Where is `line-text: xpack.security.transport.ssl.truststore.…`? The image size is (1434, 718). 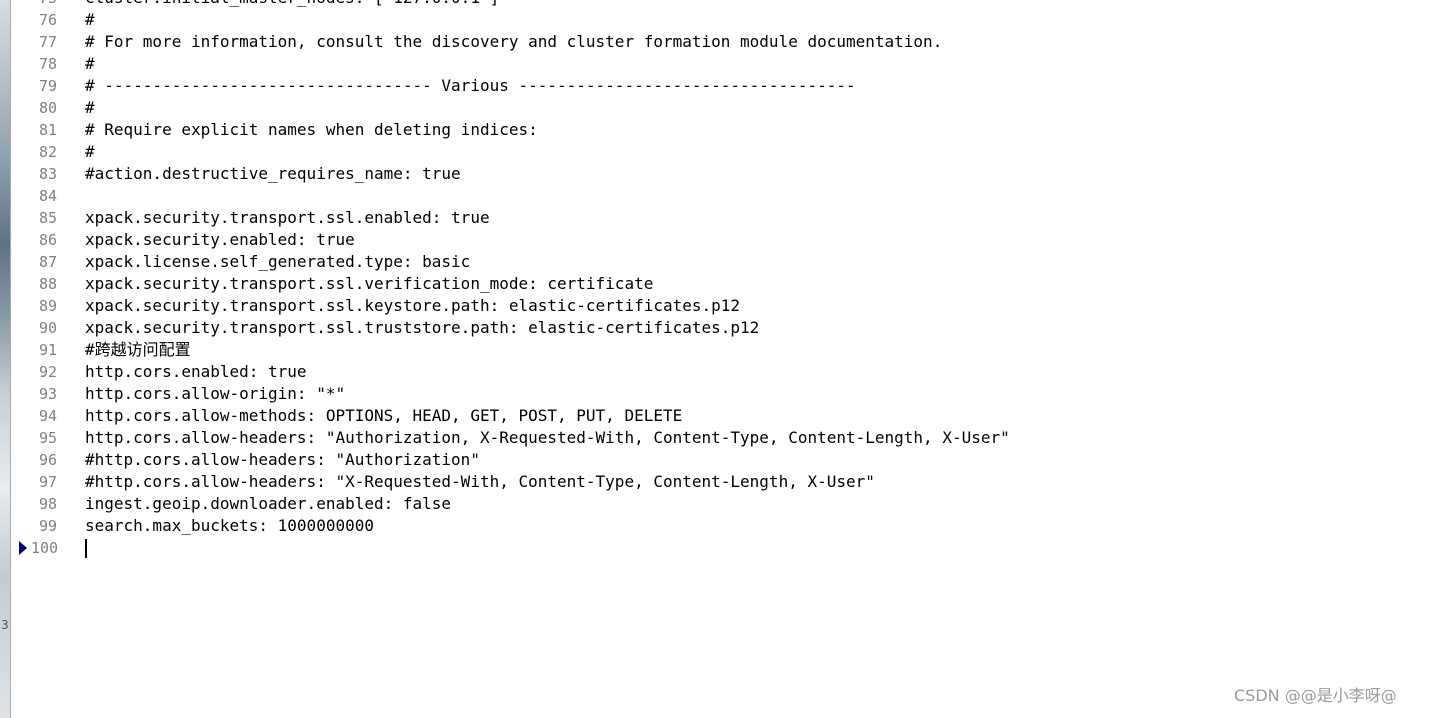
line-text: xpack.security.transport.ssl.truststore.… is located at coordinates (422, 328).